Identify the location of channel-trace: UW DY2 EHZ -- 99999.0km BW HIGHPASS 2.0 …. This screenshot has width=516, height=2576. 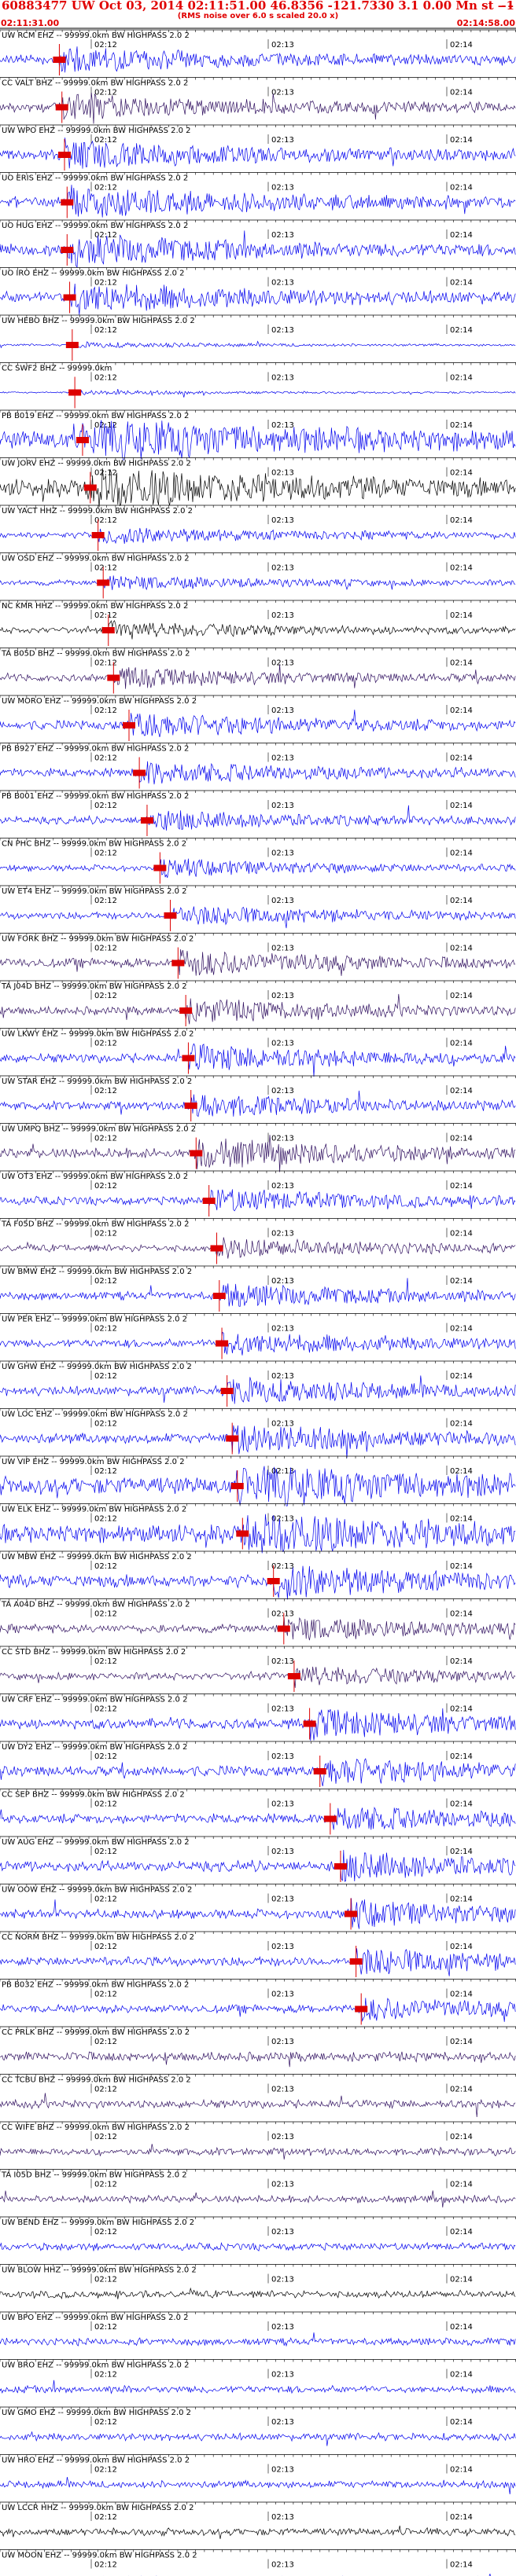
(258, 1764).